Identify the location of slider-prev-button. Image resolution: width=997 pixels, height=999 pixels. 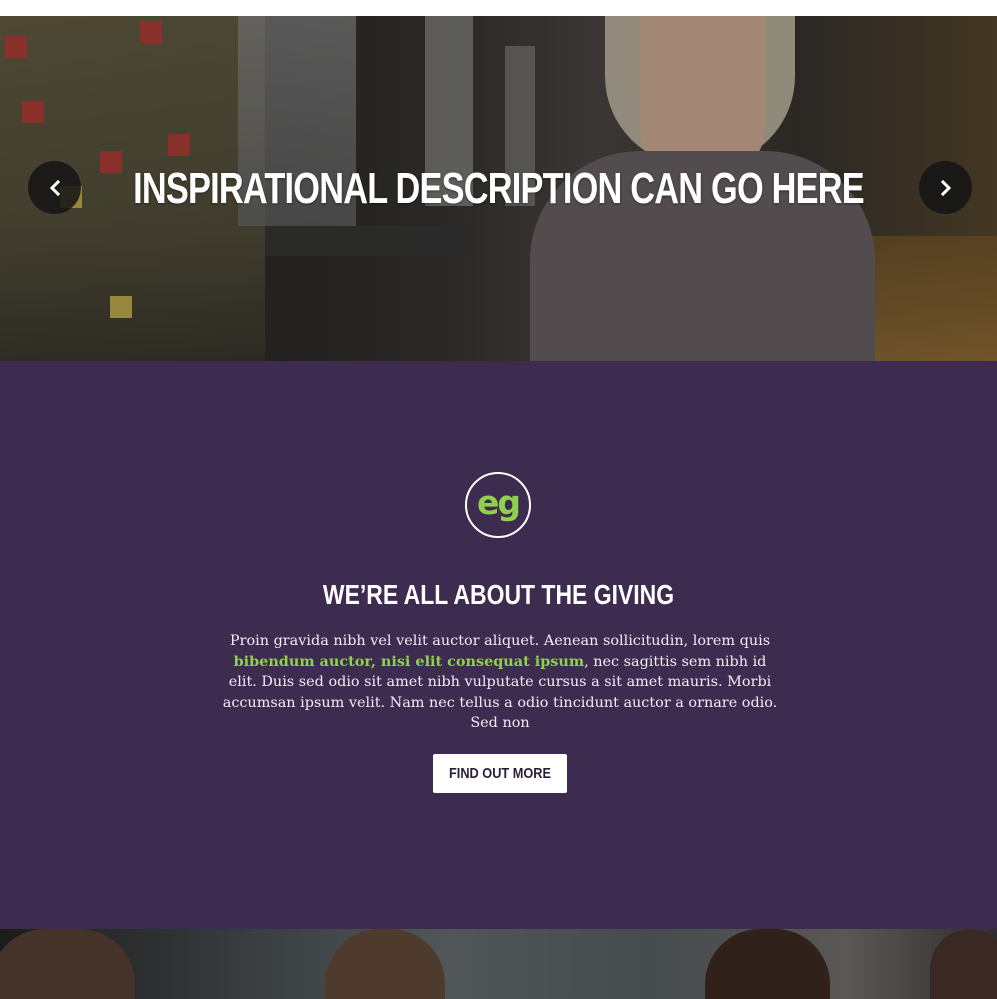
(54, 187).